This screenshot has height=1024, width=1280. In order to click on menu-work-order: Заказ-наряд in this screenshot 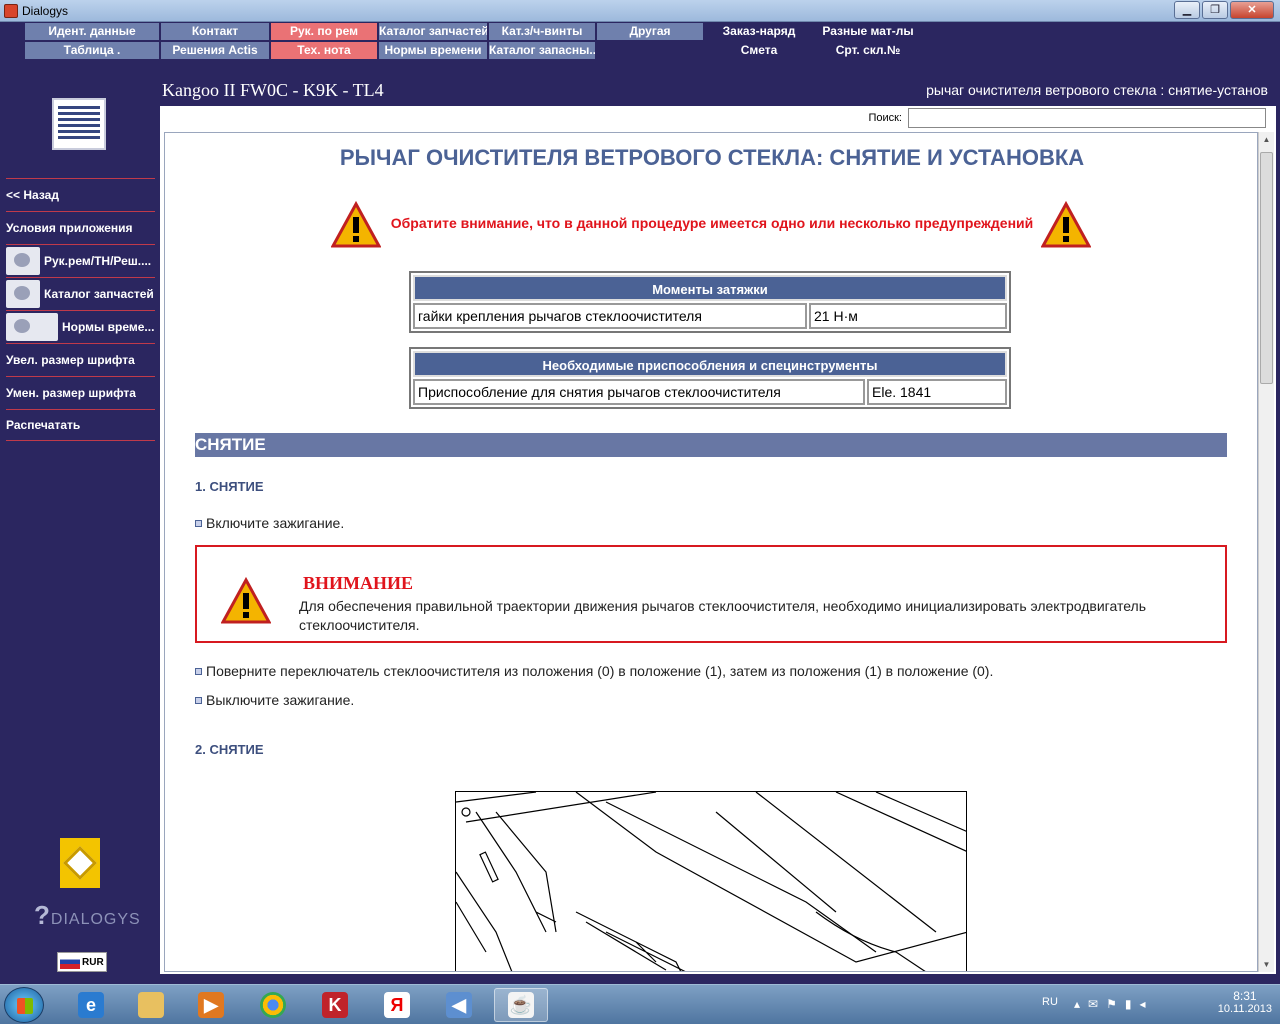, I will do `click(759, 31)`.